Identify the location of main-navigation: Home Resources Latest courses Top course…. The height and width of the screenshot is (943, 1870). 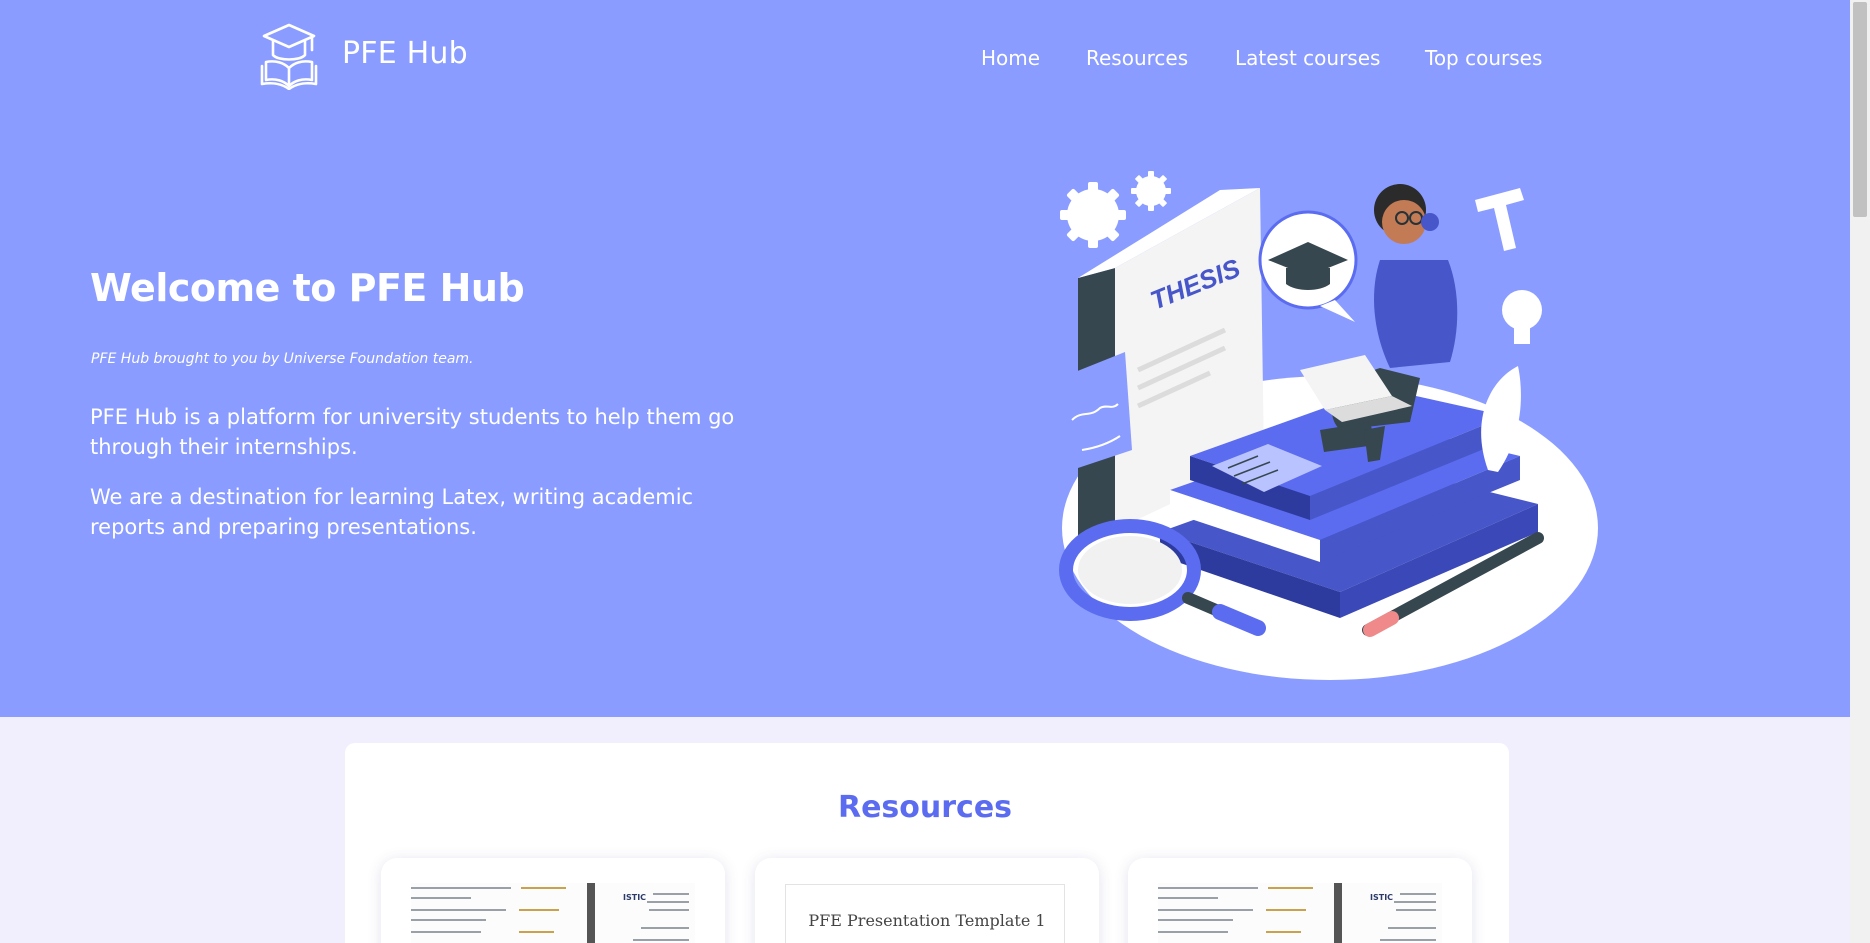
(925, 61).